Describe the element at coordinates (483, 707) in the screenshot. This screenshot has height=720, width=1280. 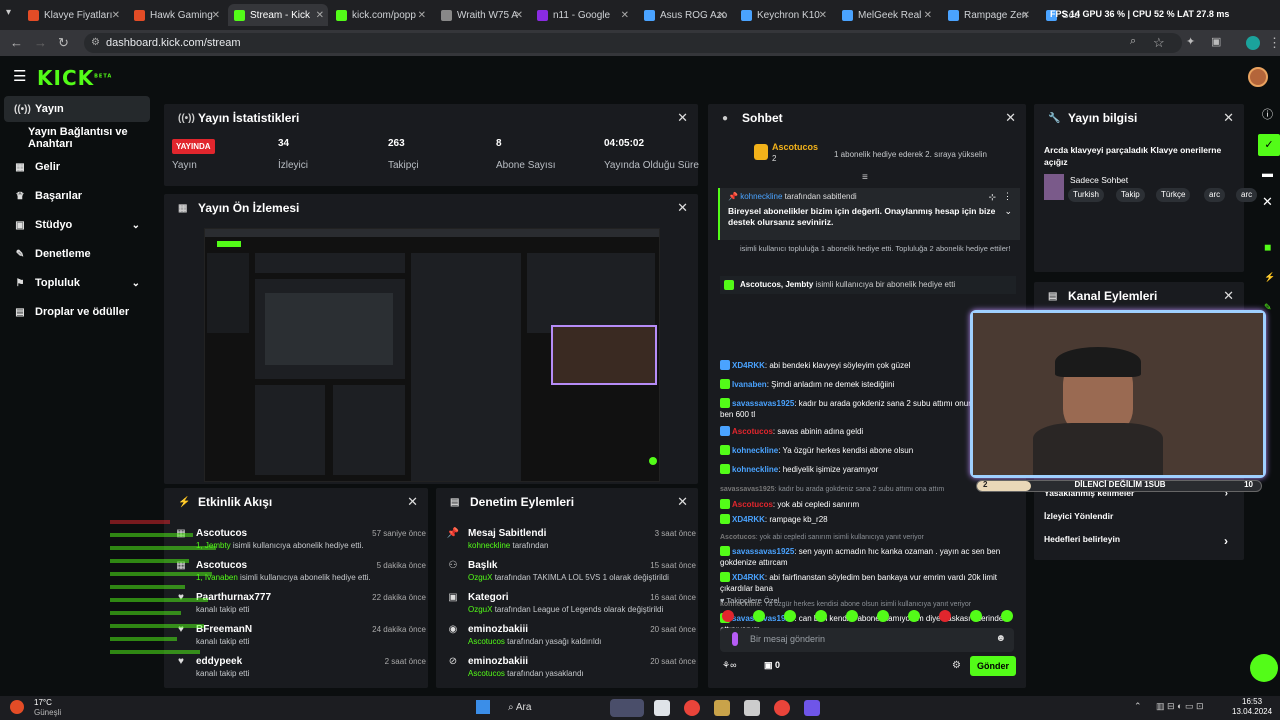
I see `windows-start-icon` at that location.